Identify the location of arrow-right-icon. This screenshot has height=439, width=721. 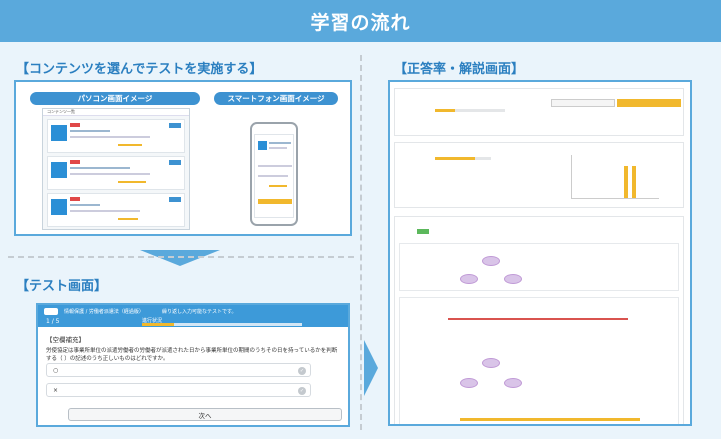
(371, 368).